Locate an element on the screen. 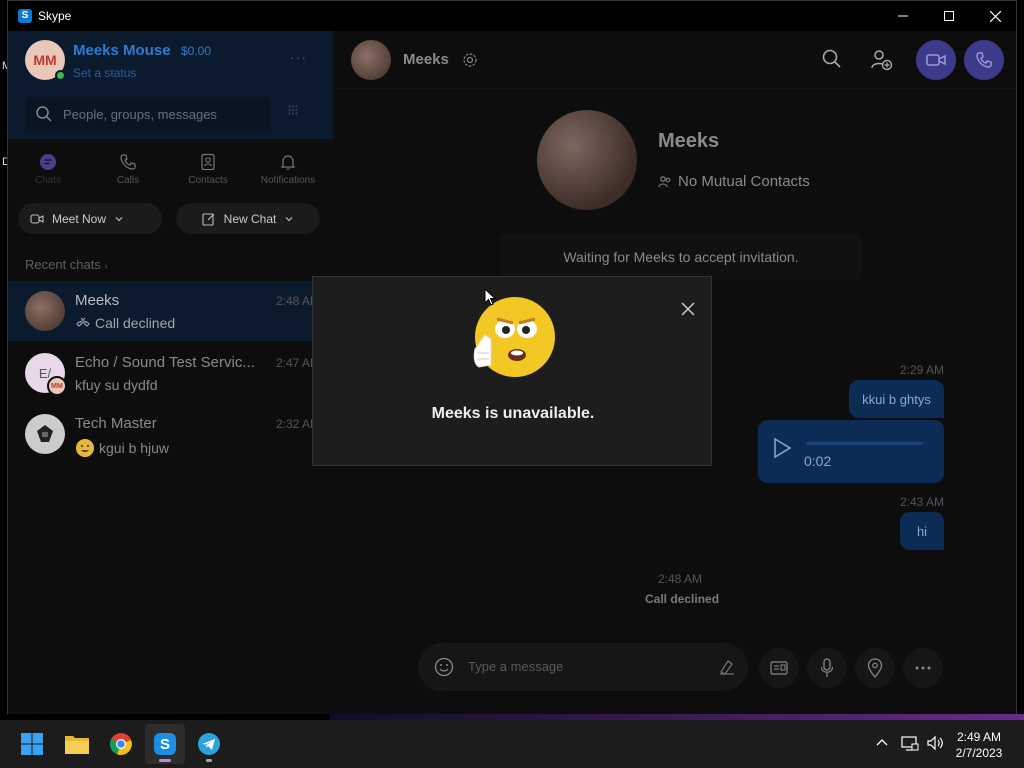  gear-icon is located at coordinates (470, 60).